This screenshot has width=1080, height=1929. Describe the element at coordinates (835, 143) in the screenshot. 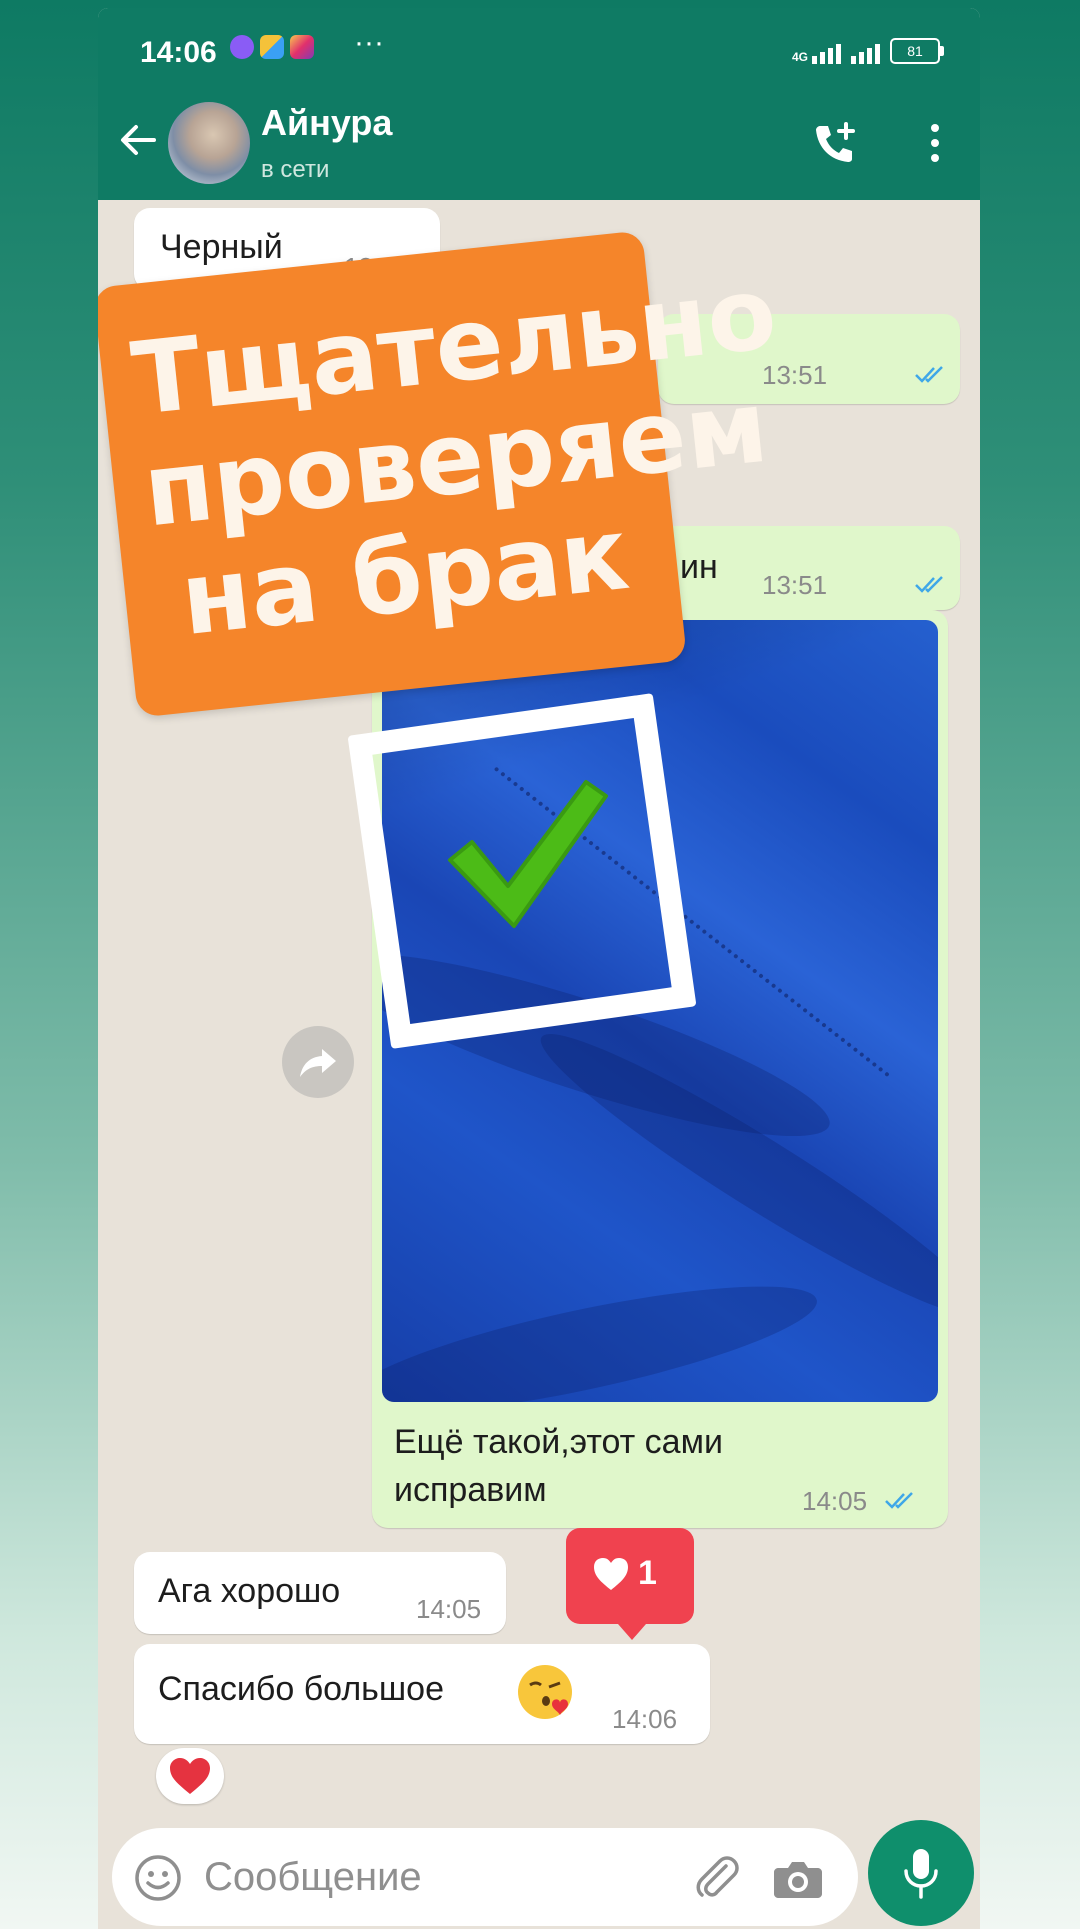

I see `add-call-icon` at that location.